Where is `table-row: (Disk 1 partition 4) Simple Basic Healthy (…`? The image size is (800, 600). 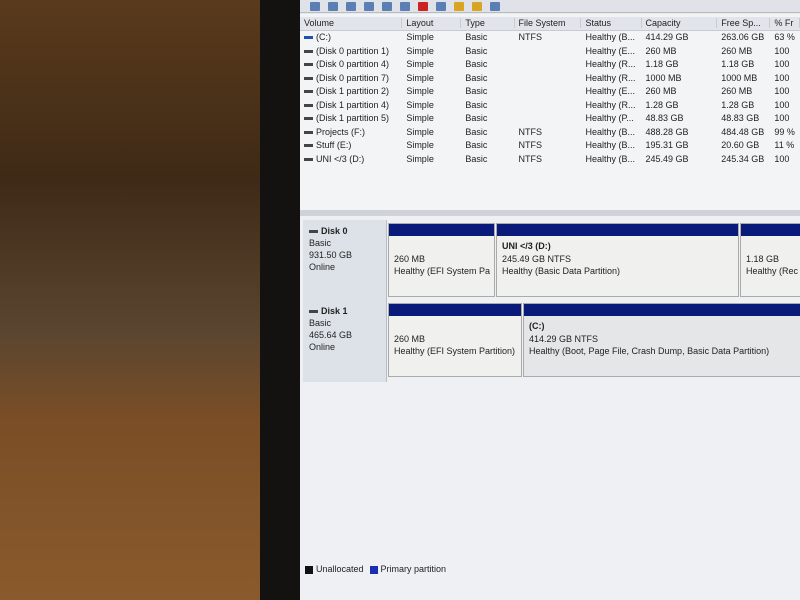 table-row: (Disk 1 partition 4) Simple Basic Healthy (… is located at coordinates (550, 105).